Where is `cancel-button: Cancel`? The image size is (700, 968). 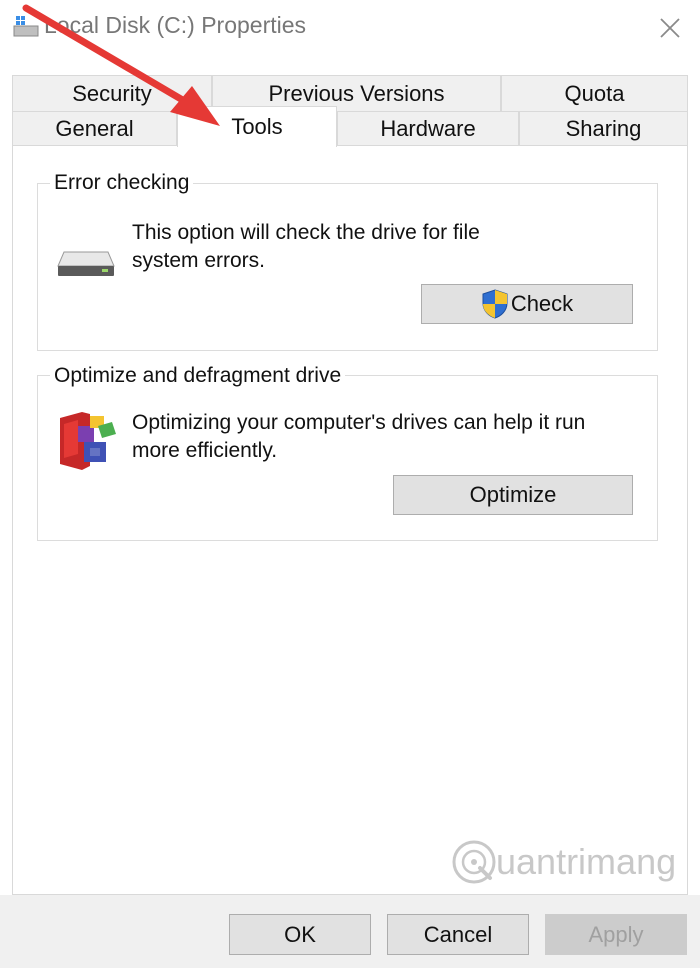 cancel-button: Cancel is located at coordinates (458, 934).